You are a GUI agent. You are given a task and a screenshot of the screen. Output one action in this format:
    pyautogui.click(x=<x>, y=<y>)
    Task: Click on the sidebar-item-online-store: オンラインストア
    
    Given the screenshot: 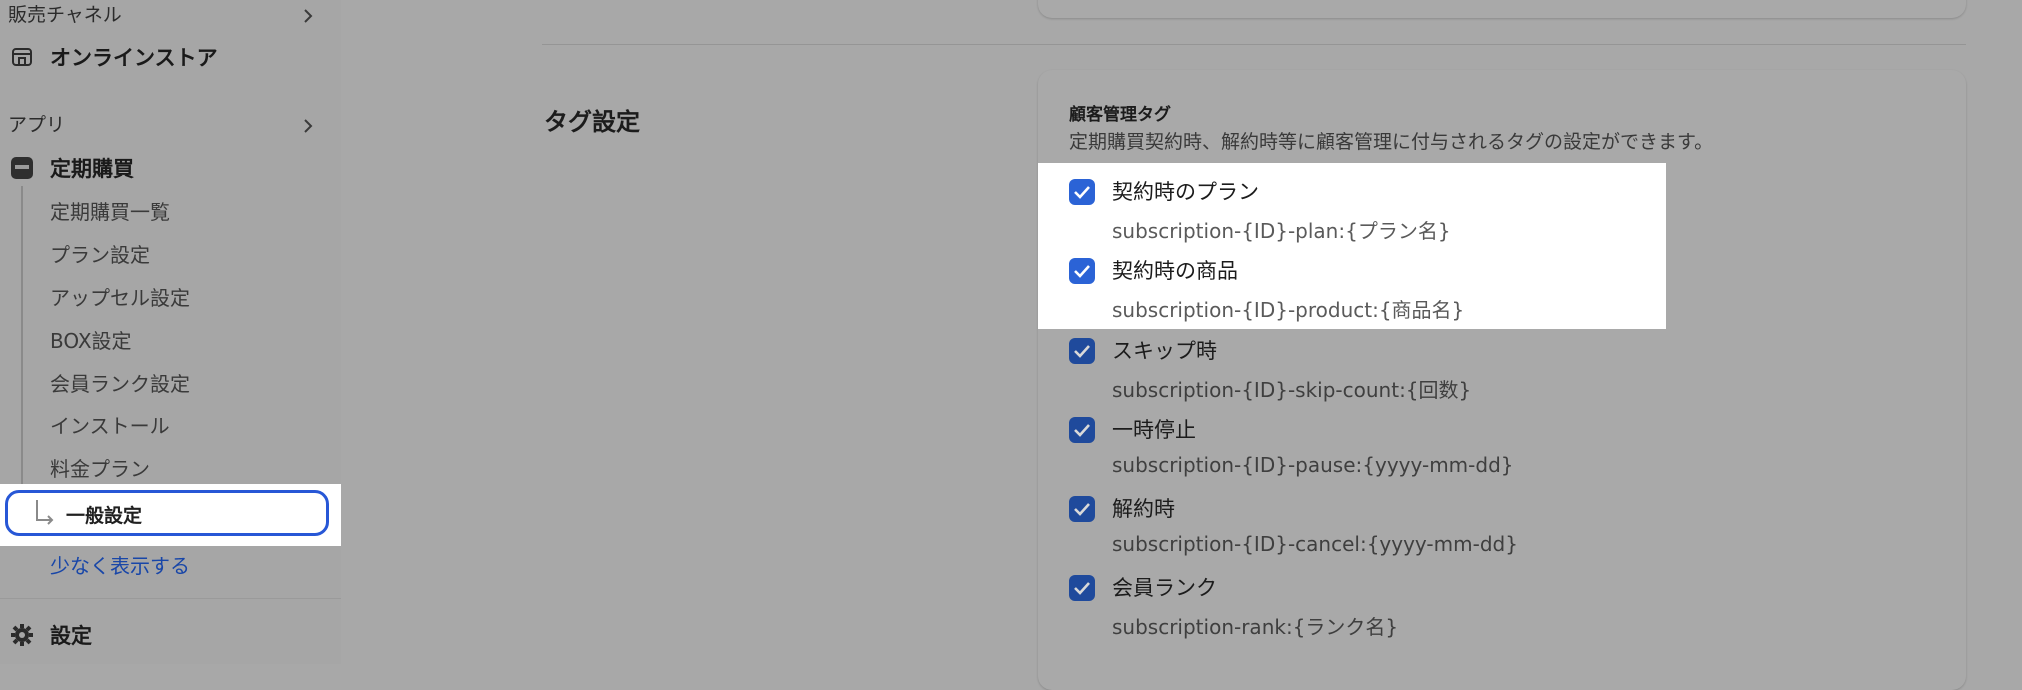 What is the action you would take?
    pyautogui.click(x=114, y=57)
    